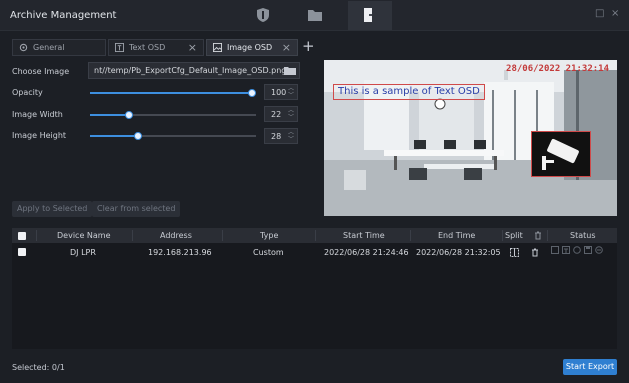 This screenshot has height=383, width=629. What do you see at coordinates (114, 136) in the screenshot?
I see `image-height-slider-fill` at bounding box center [114, 136].